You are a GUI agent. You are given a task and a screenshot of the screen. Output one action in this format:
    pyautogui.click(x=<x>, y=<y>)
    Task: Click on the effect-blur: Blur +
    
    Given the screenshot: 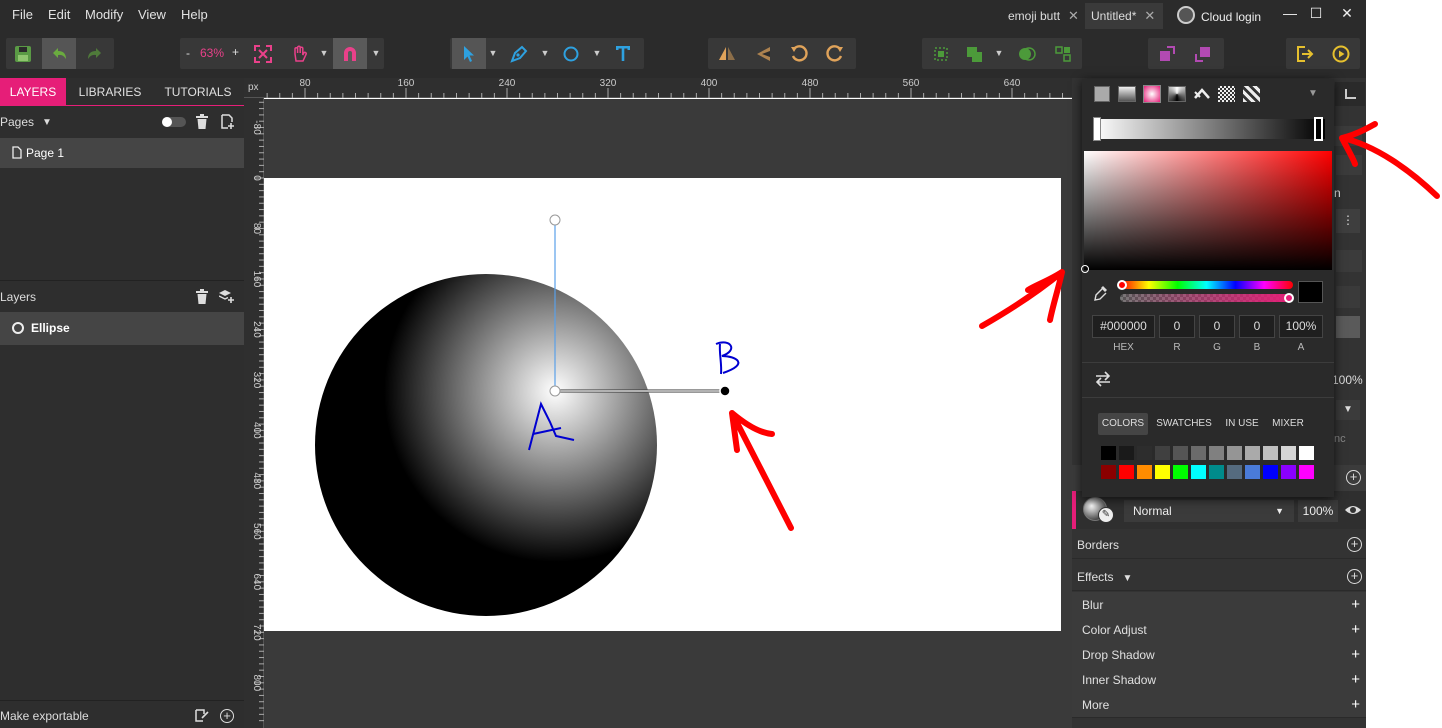 What is the action you would take?
    pyautogui.click(x=1219, y=605)
    